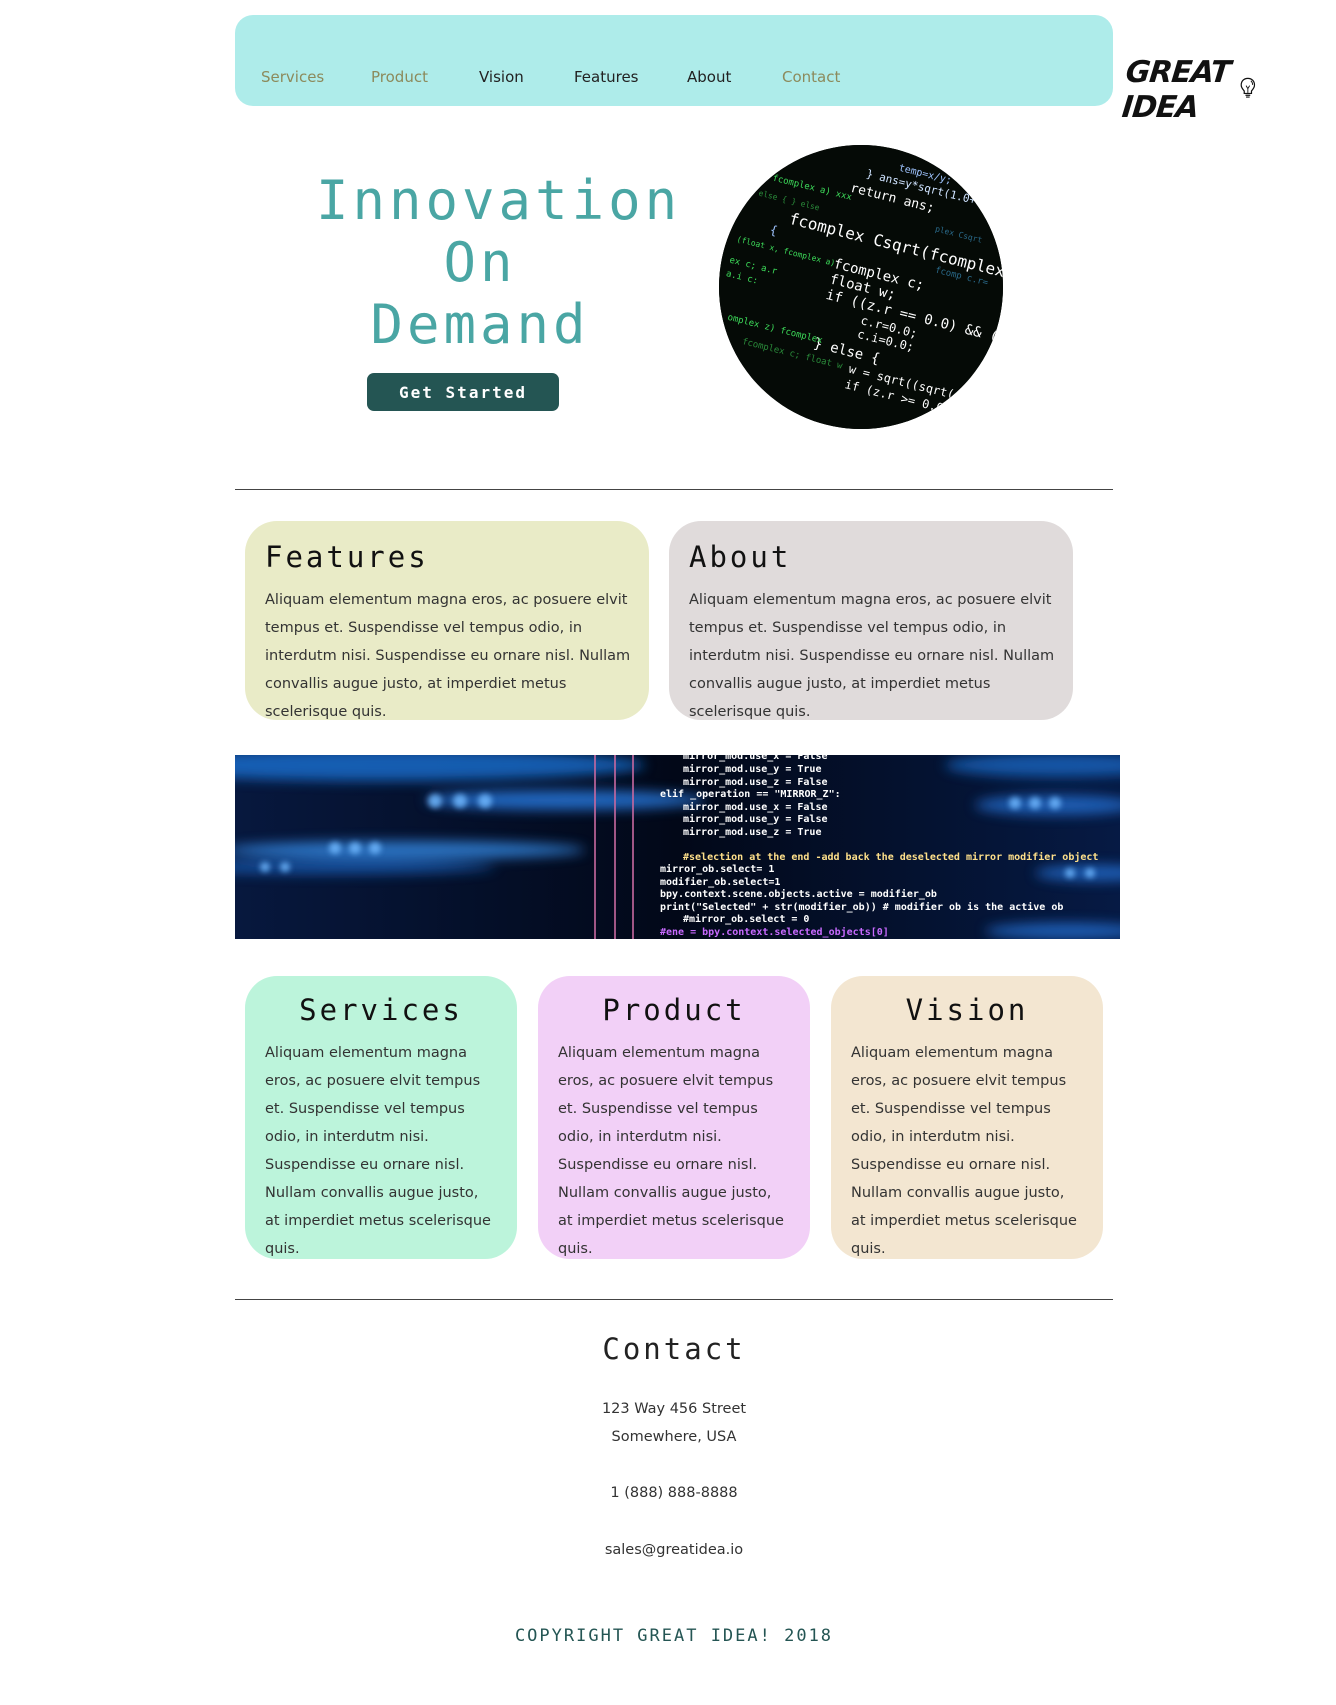  What do you see at coordinates (674, 1636) in the screenshot?
I see `footer-copyright: COPYRIGHT GREAT IDEA! 2018` at bounding box center [674, 1636].